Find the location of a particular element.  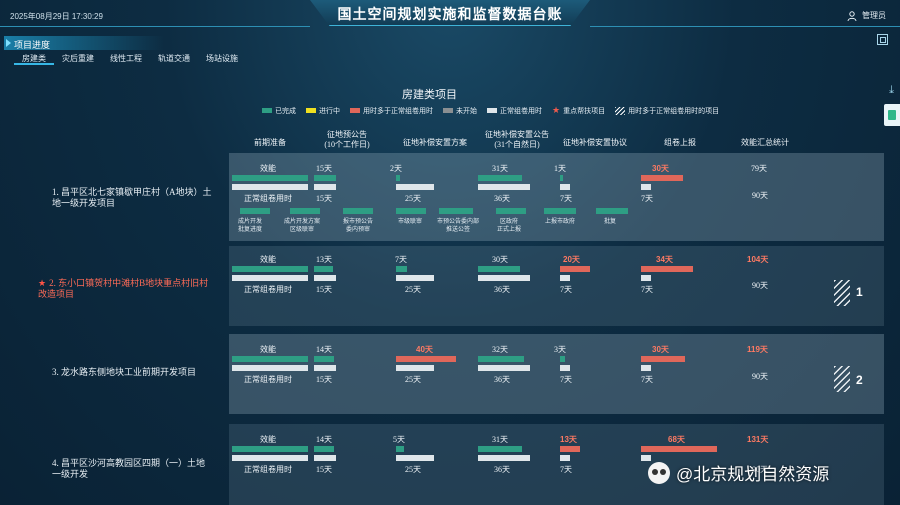

col-header-efficiency: 效能汇总统计 is located at coordinates (765, 142).